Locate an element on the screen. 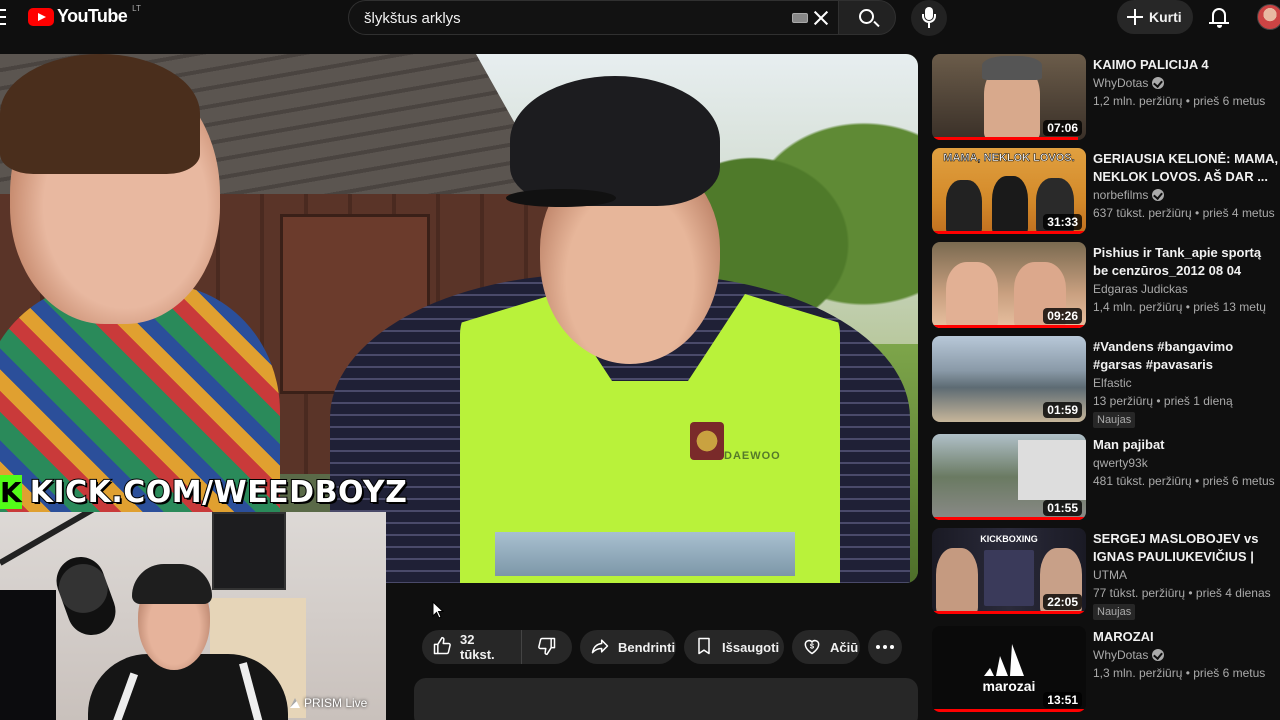 Image resolution: width=1280 pixels, height=720 pixels. prism-icon is located at coordinates (295, 703).